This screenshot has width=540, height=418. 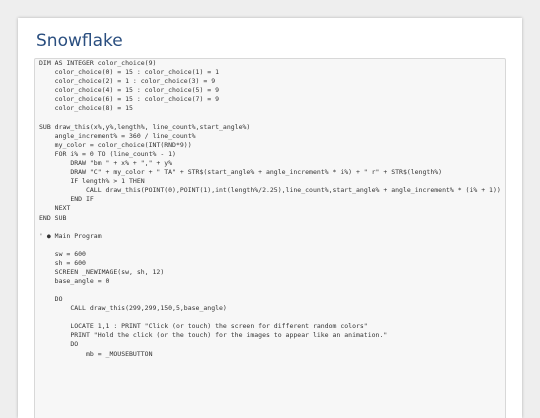 I want to click on code-line: NEXT, so click(x=55, y=208).